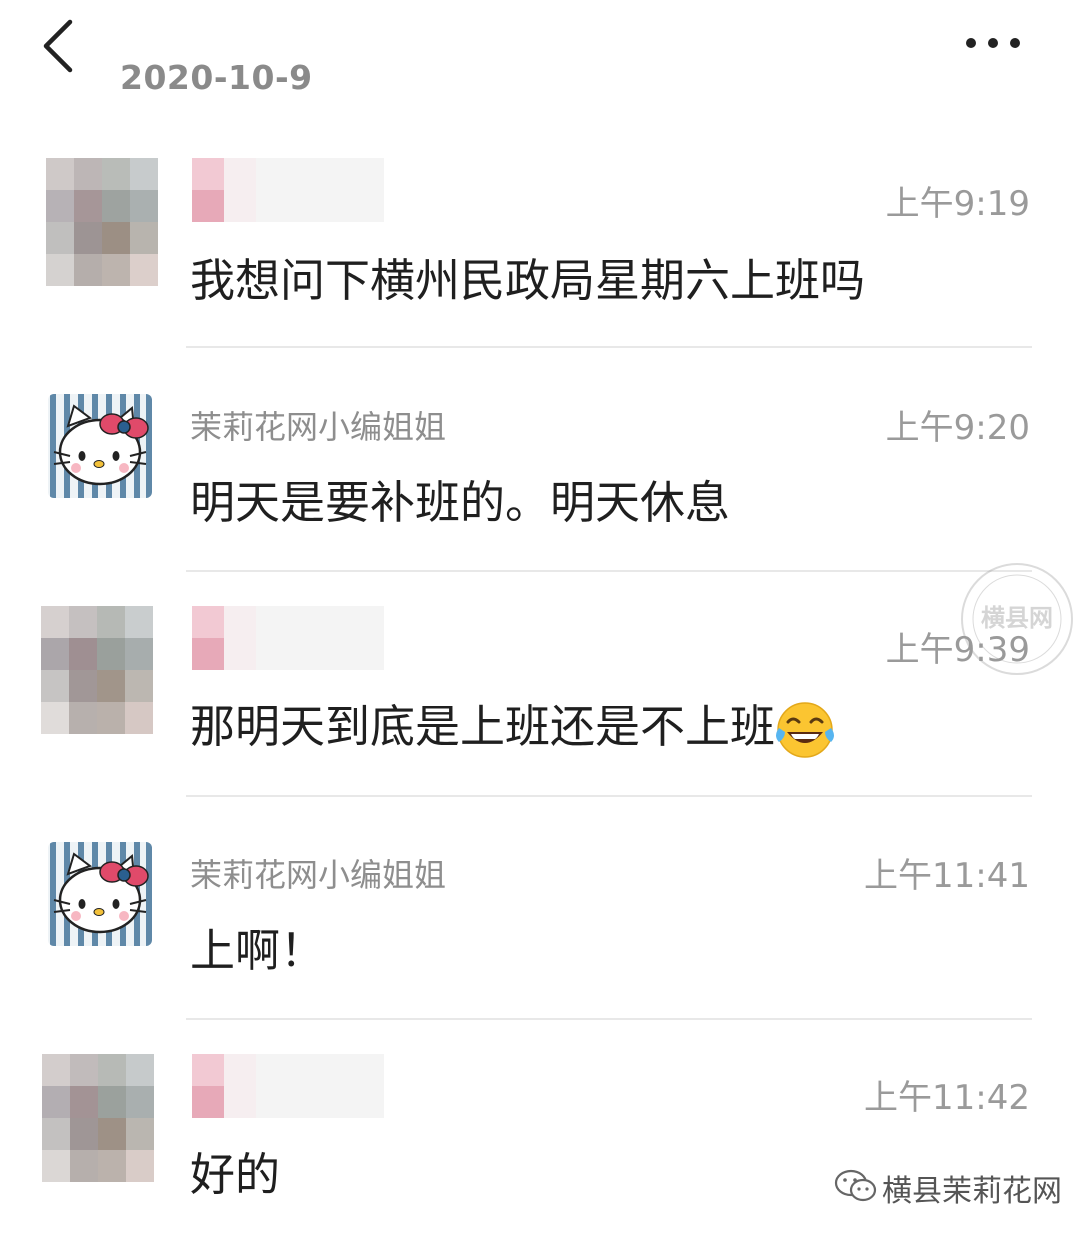  Describe the element at coordinates (972, 1191) in the screenshot. I see `footer-account-name: 横县茉莉花网` at that location.